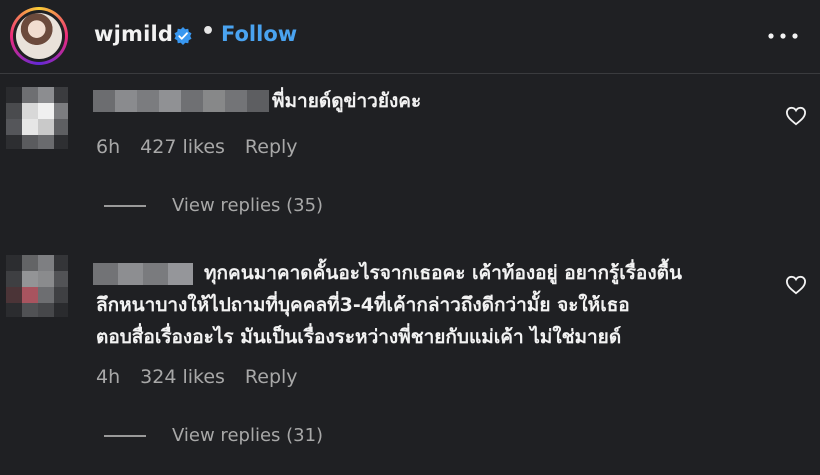 The height and width of the screenshot is (475, 820). Describe the element at coordinates (783, 36) in the screenshot. I see `more-horizontal-icon` at that location.